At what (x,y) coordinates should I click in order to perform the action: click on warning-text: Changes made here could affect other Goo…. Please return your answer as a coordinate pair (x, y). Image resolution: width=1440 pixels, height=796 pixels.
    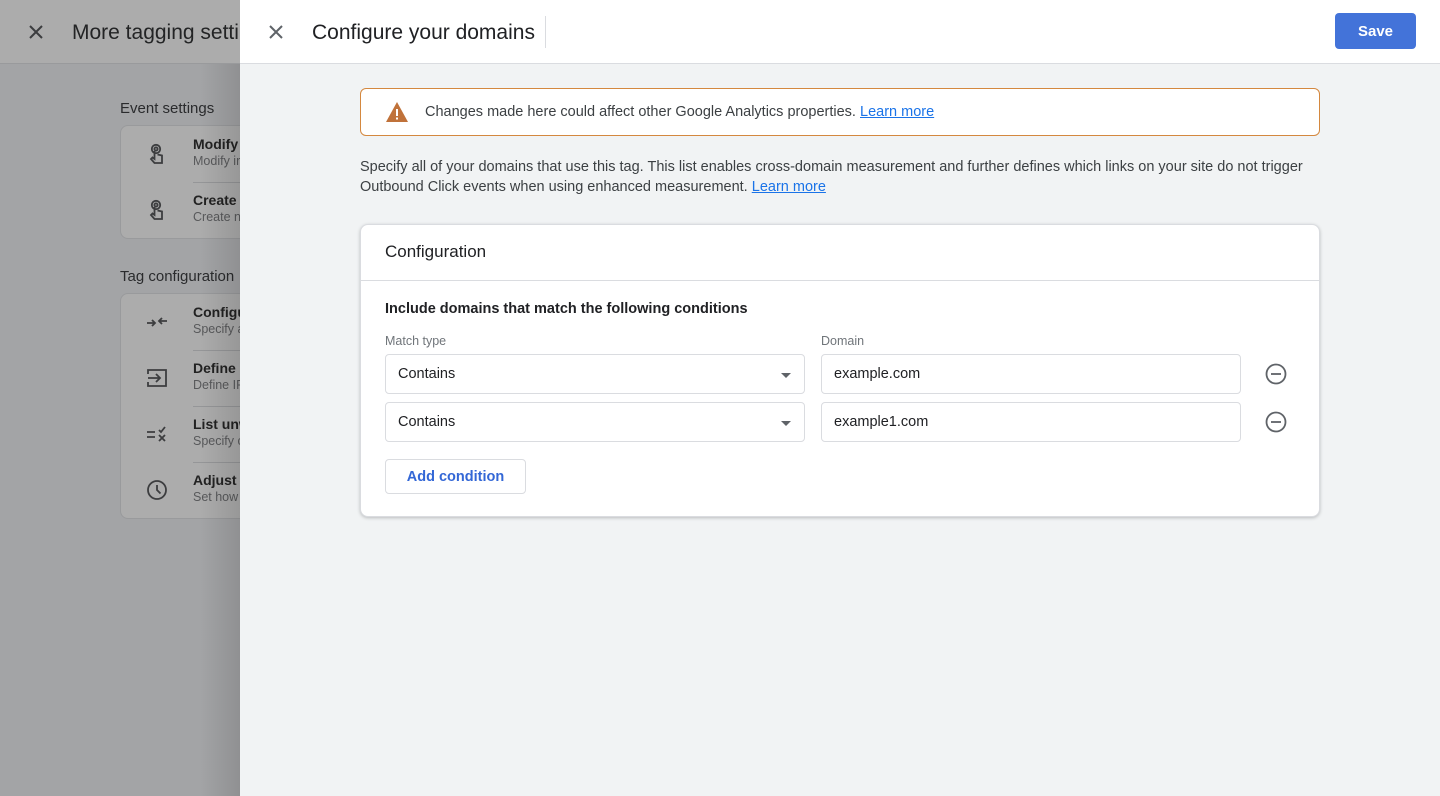
    Looking at the image, I should click on (680, 112).